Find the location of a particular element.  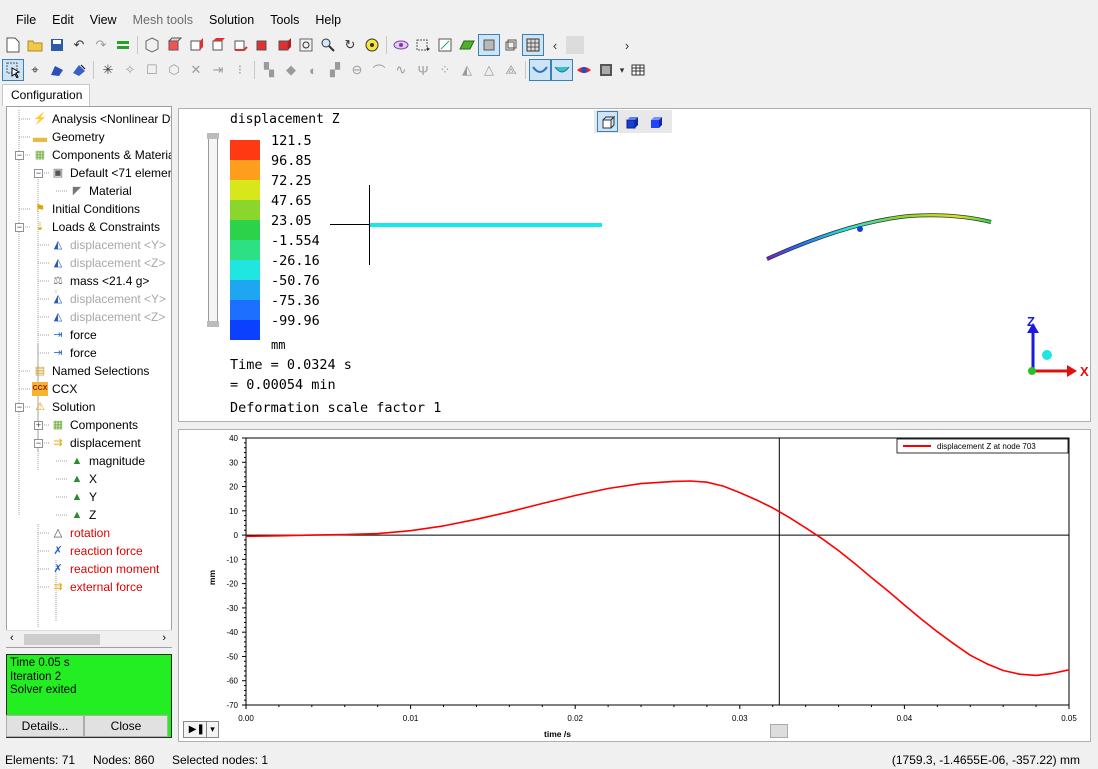

tree-item: ⇣ Loads & Constraints is located at coordinates (96, 227).